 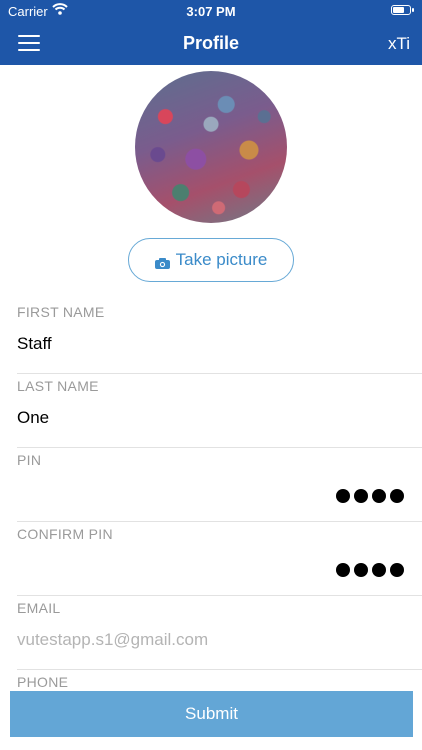 What do you see at coordinates (399, 44) in the screenshot?
I see `nav-right-label: xTi` at bounding box center [399, 44].